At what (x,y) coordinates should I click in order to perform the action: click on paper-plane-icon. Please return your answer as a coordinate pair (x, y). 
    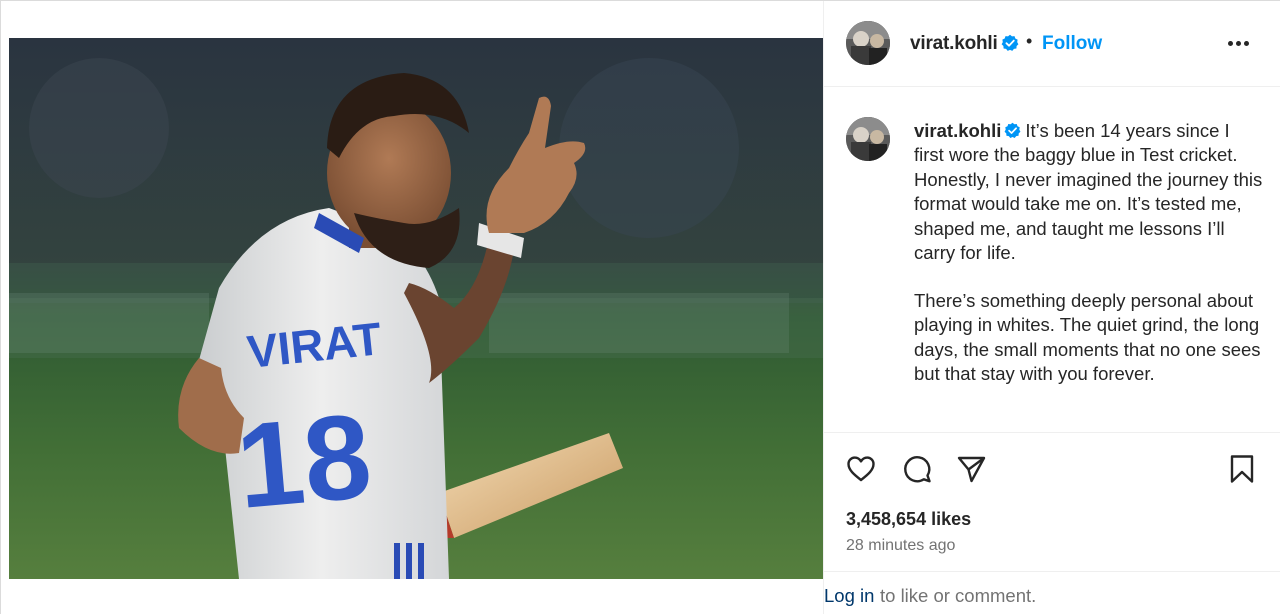
    Looking at the image, I should click on (971, 469).